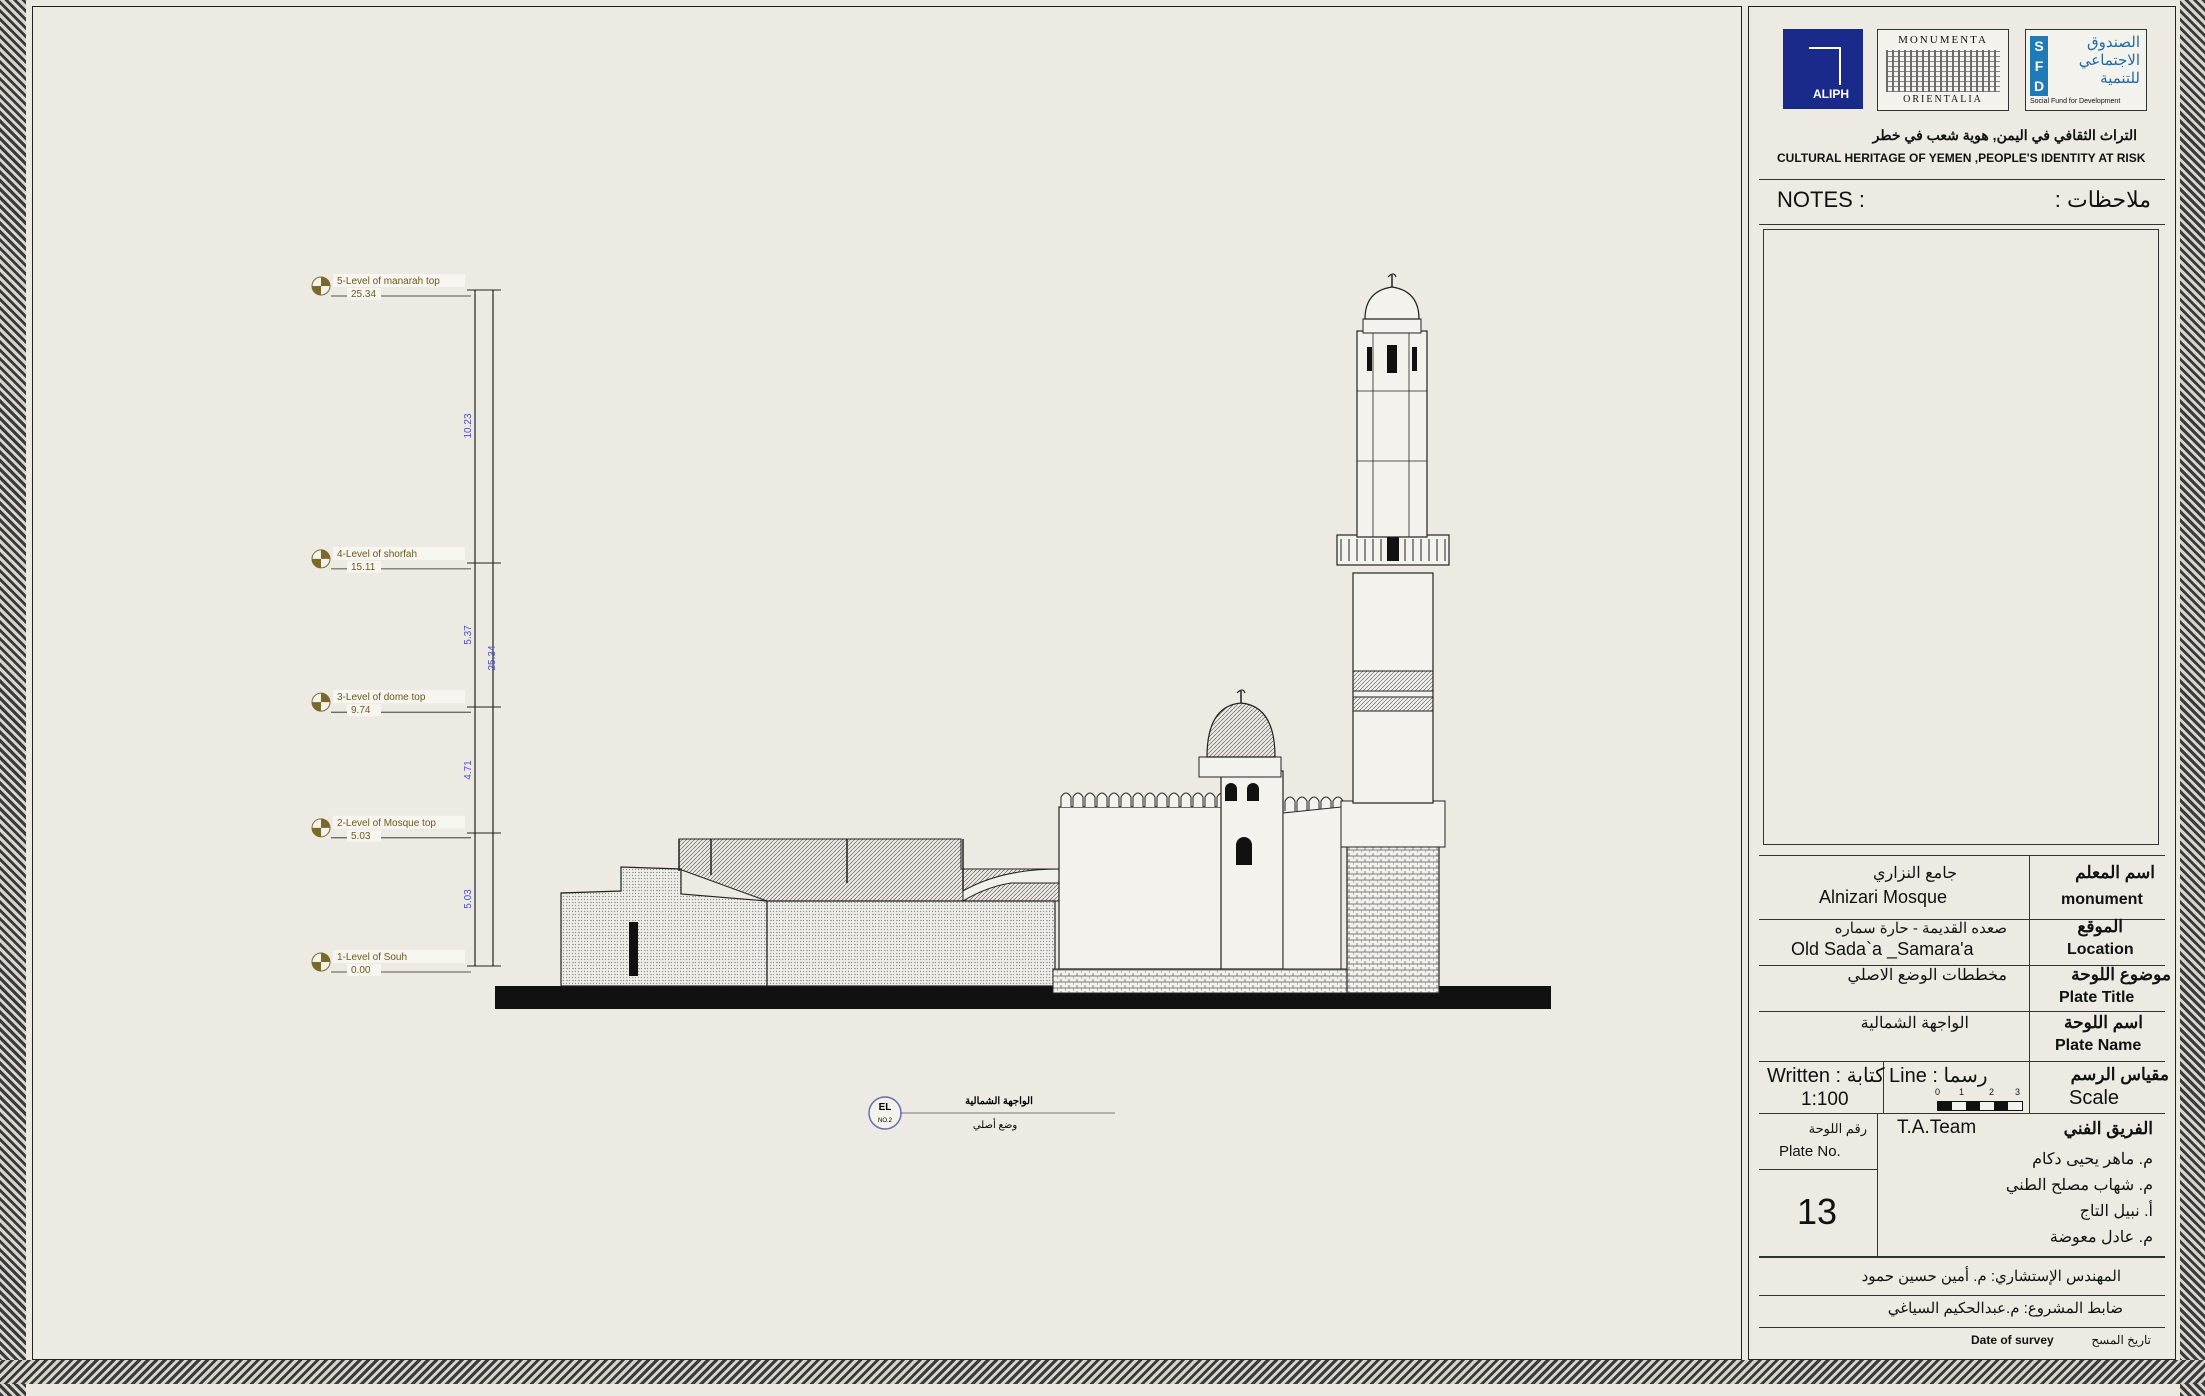 The image size is (2205, 1396). I want to click on plate-title-label-ar: موضوع اللوحة, so click(2121, 974).